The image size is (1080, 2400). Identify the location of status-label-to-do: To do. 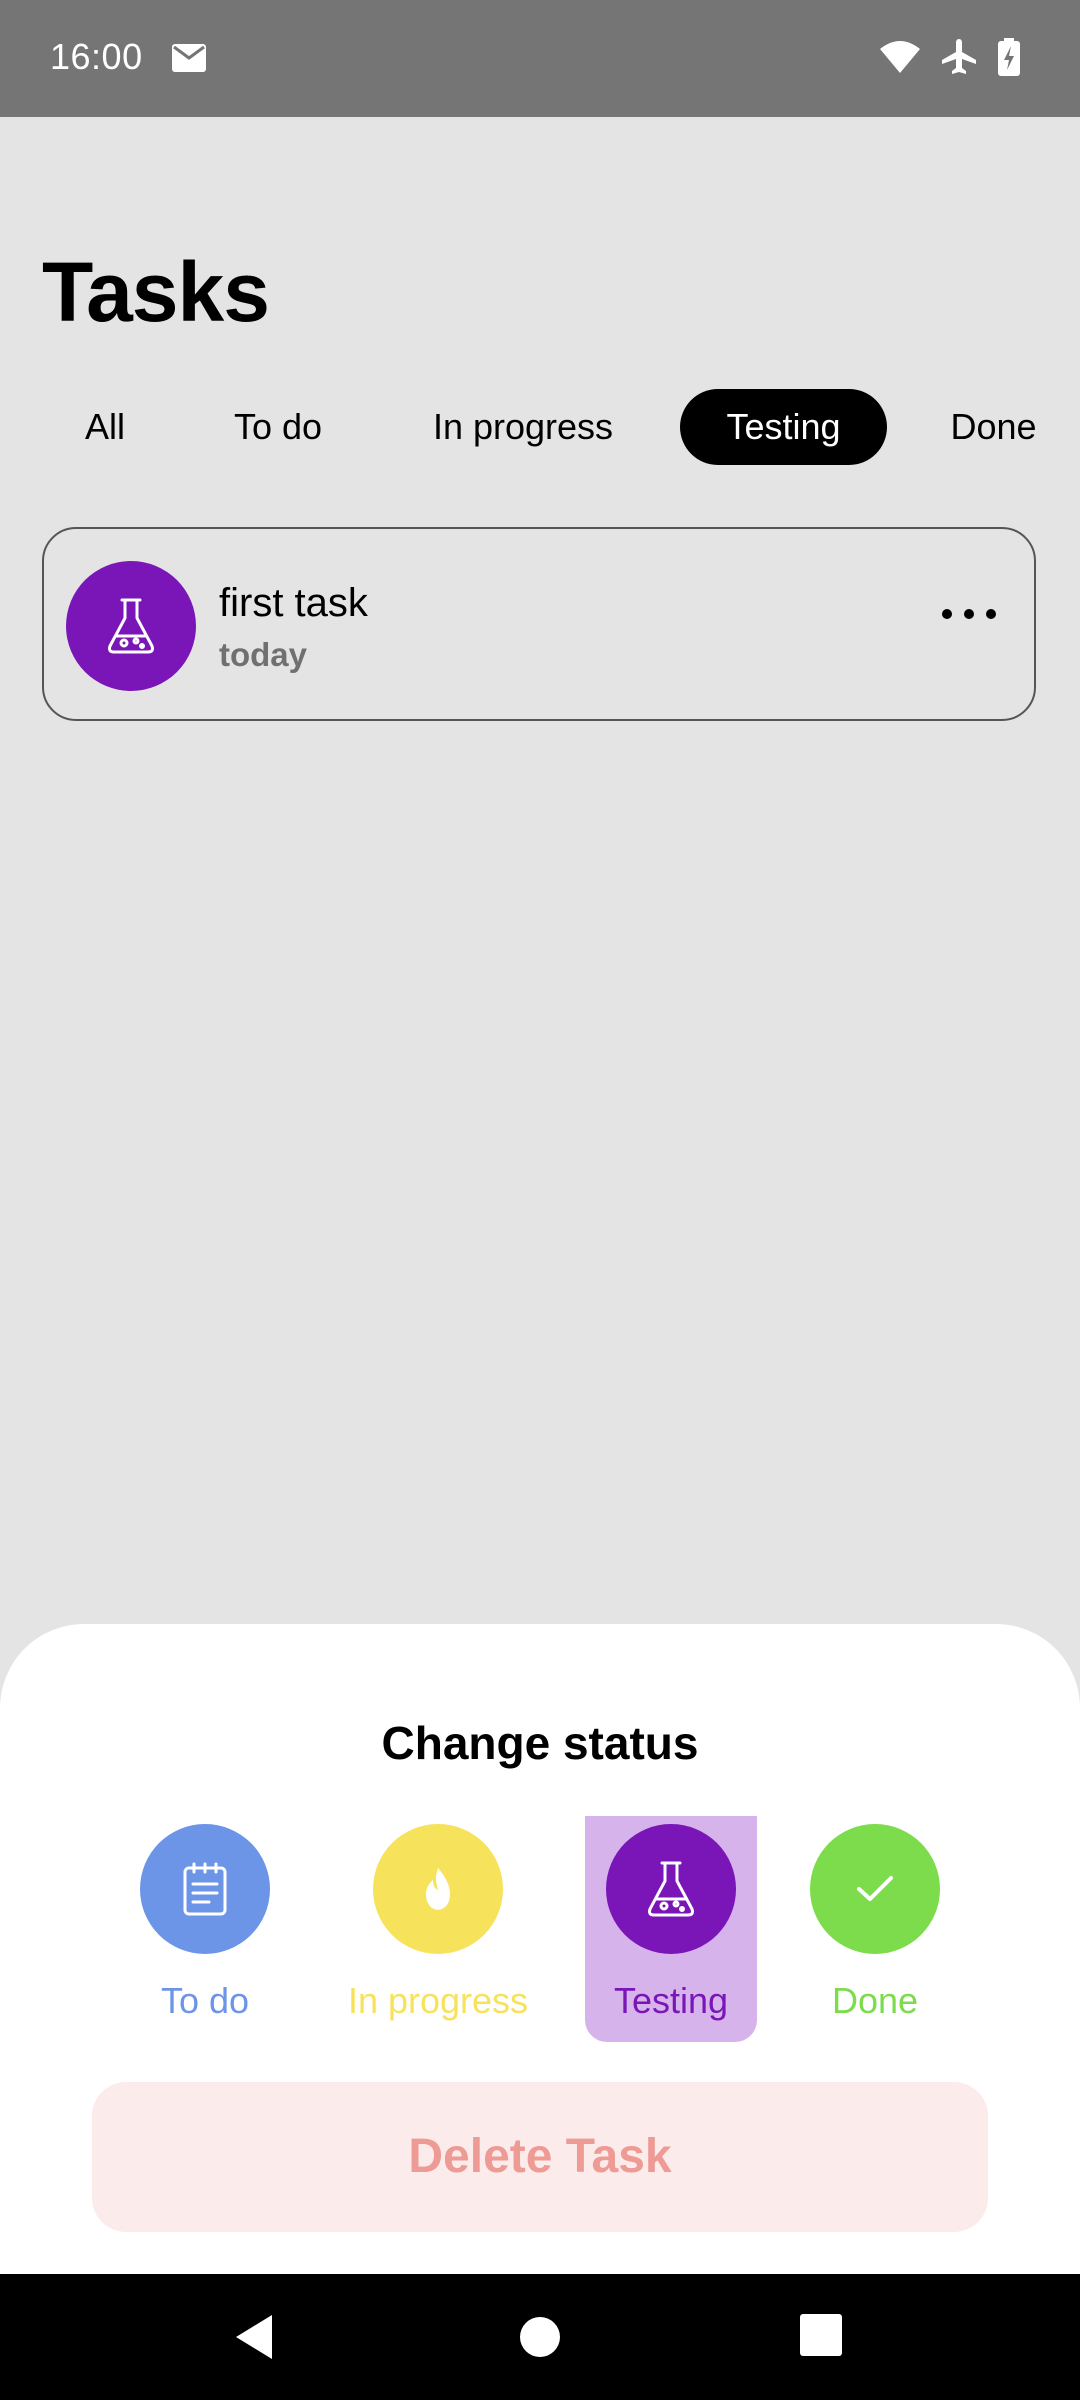
(205, 2000).